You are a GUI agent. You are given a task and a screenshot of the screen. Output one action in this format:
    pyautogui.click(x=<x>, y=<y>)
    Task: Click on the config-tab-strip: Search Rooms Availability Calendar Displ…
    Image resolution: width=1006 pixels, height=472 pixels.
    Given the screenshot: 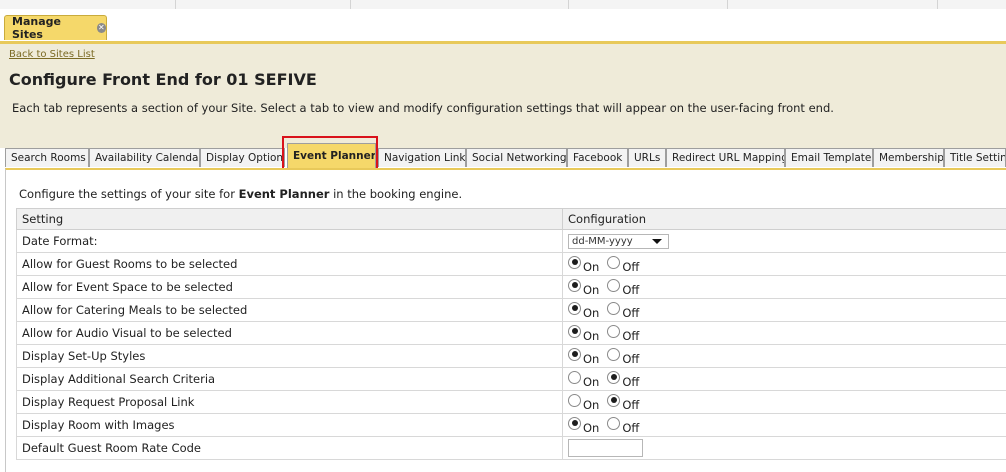 What is the action you would take?
    pyautogui.click(x=503, y=151)
    